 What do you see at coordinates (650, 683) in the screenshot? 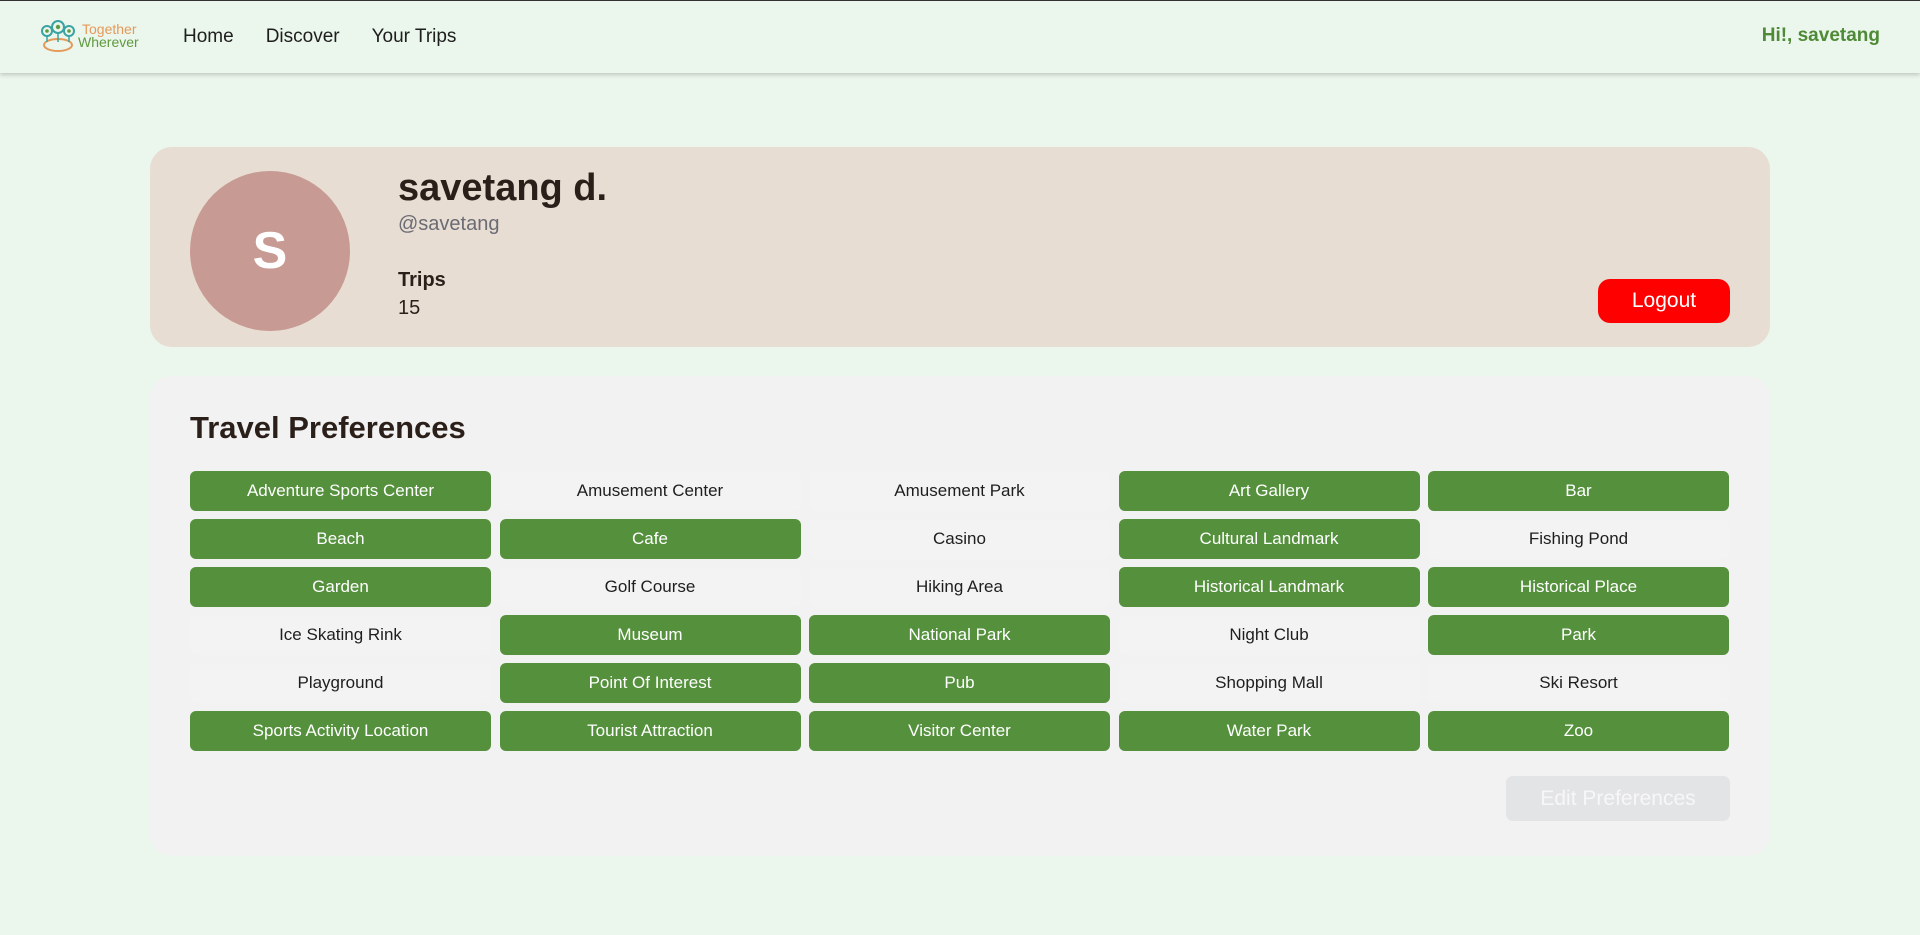
I see `preference-chip-point-of-interest: Point Of Interest` at bounding box center [650, 683].